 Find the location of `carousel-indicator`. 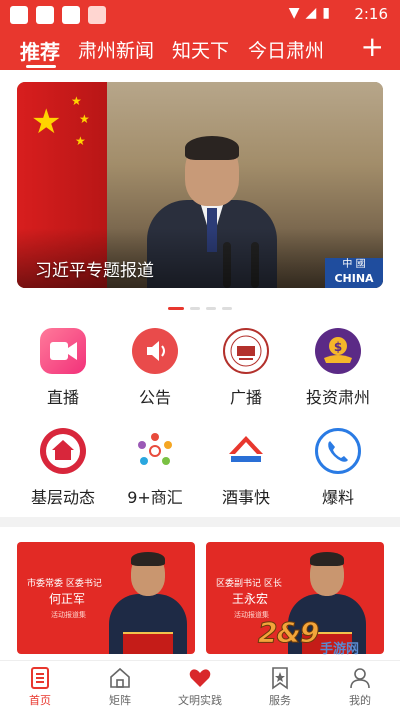

carousel-indicator is located at coordinates (200, 309).